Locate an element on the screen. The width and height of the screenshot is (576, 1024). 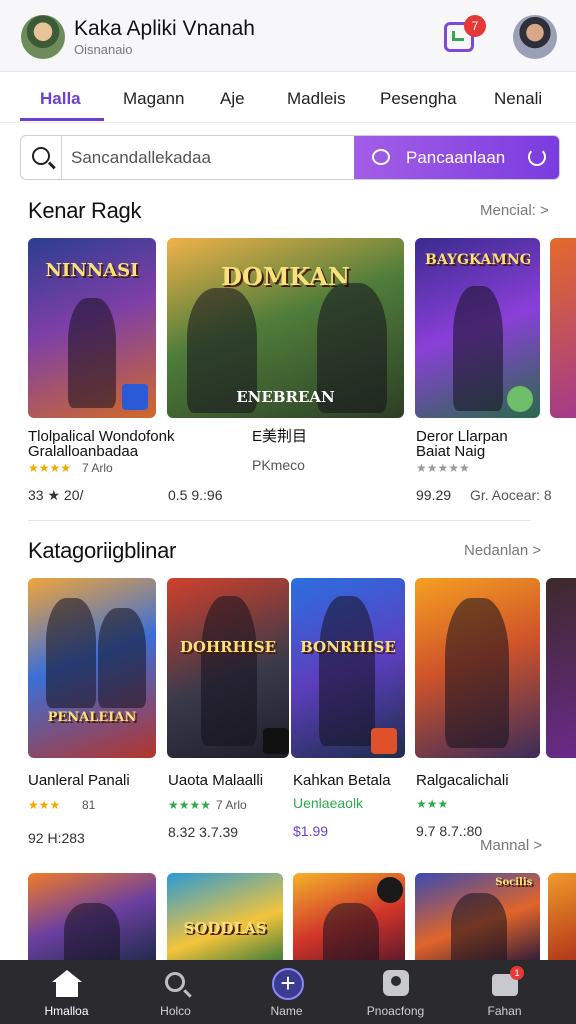
more-link: Mannal > is located at coordinates (511, 845).